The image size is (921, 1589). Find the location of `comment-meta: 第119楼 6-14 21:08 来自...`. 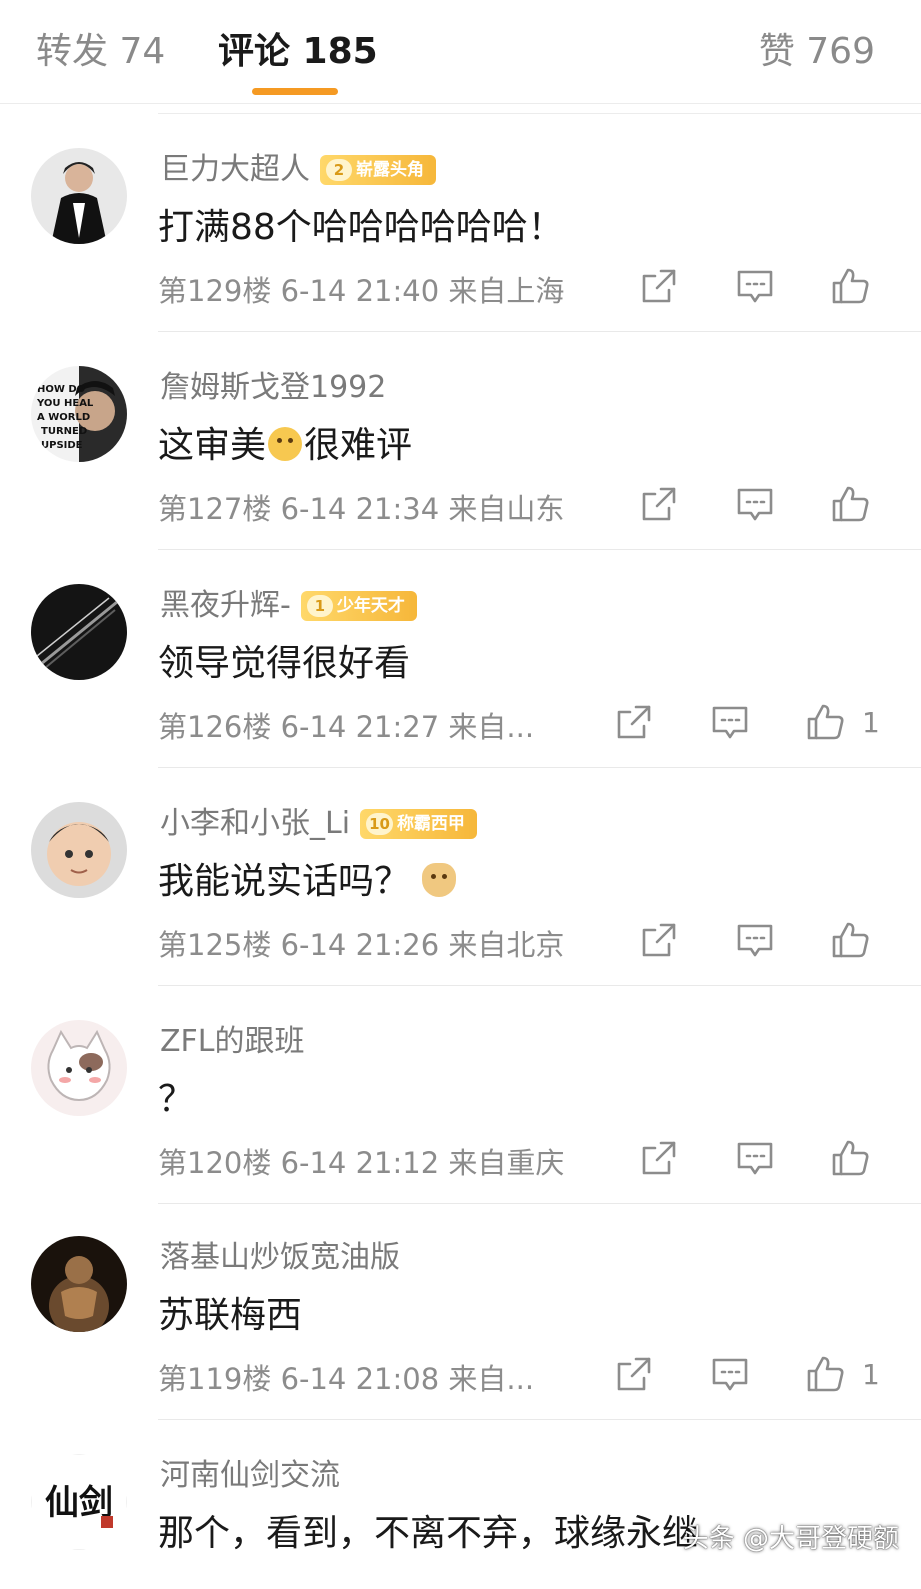

comment-meta: 第119楼 6-14 21:08 来自... is located at coordinates (346, 1379).